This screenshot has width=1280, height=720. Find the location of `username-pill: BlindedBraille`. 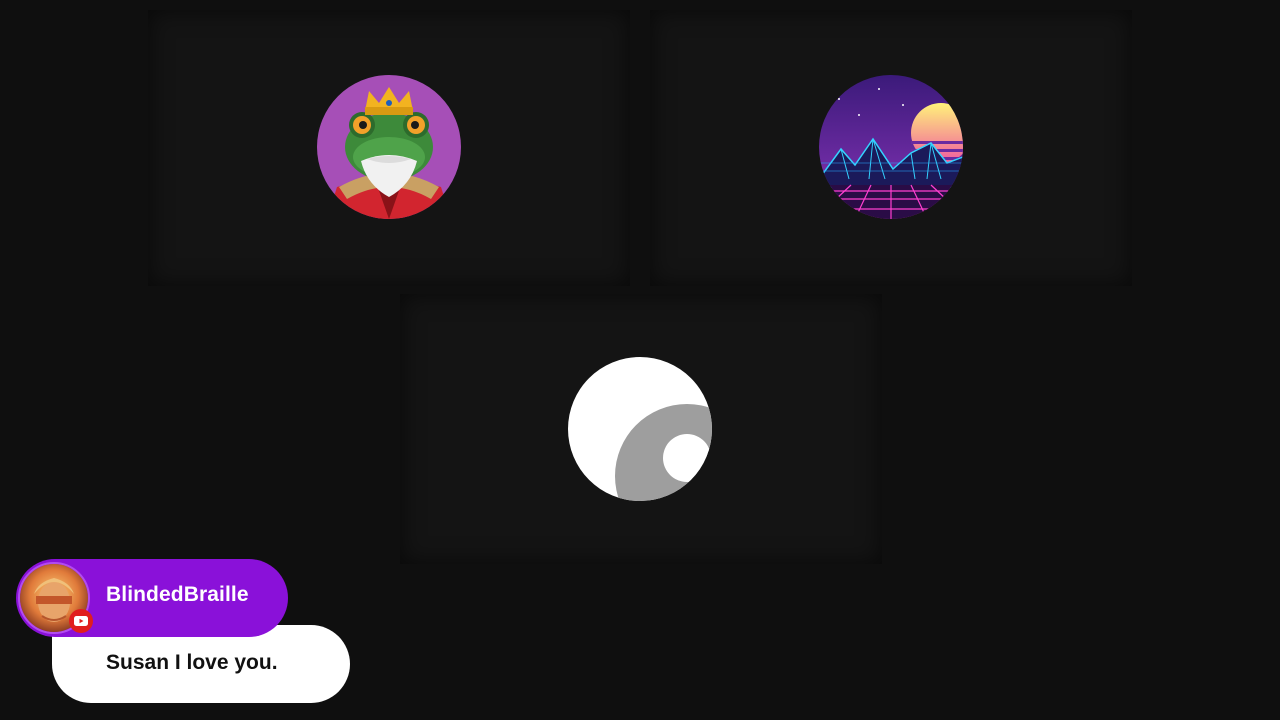

username-pill: BlindedBraille is located at coordinates (152, 598).